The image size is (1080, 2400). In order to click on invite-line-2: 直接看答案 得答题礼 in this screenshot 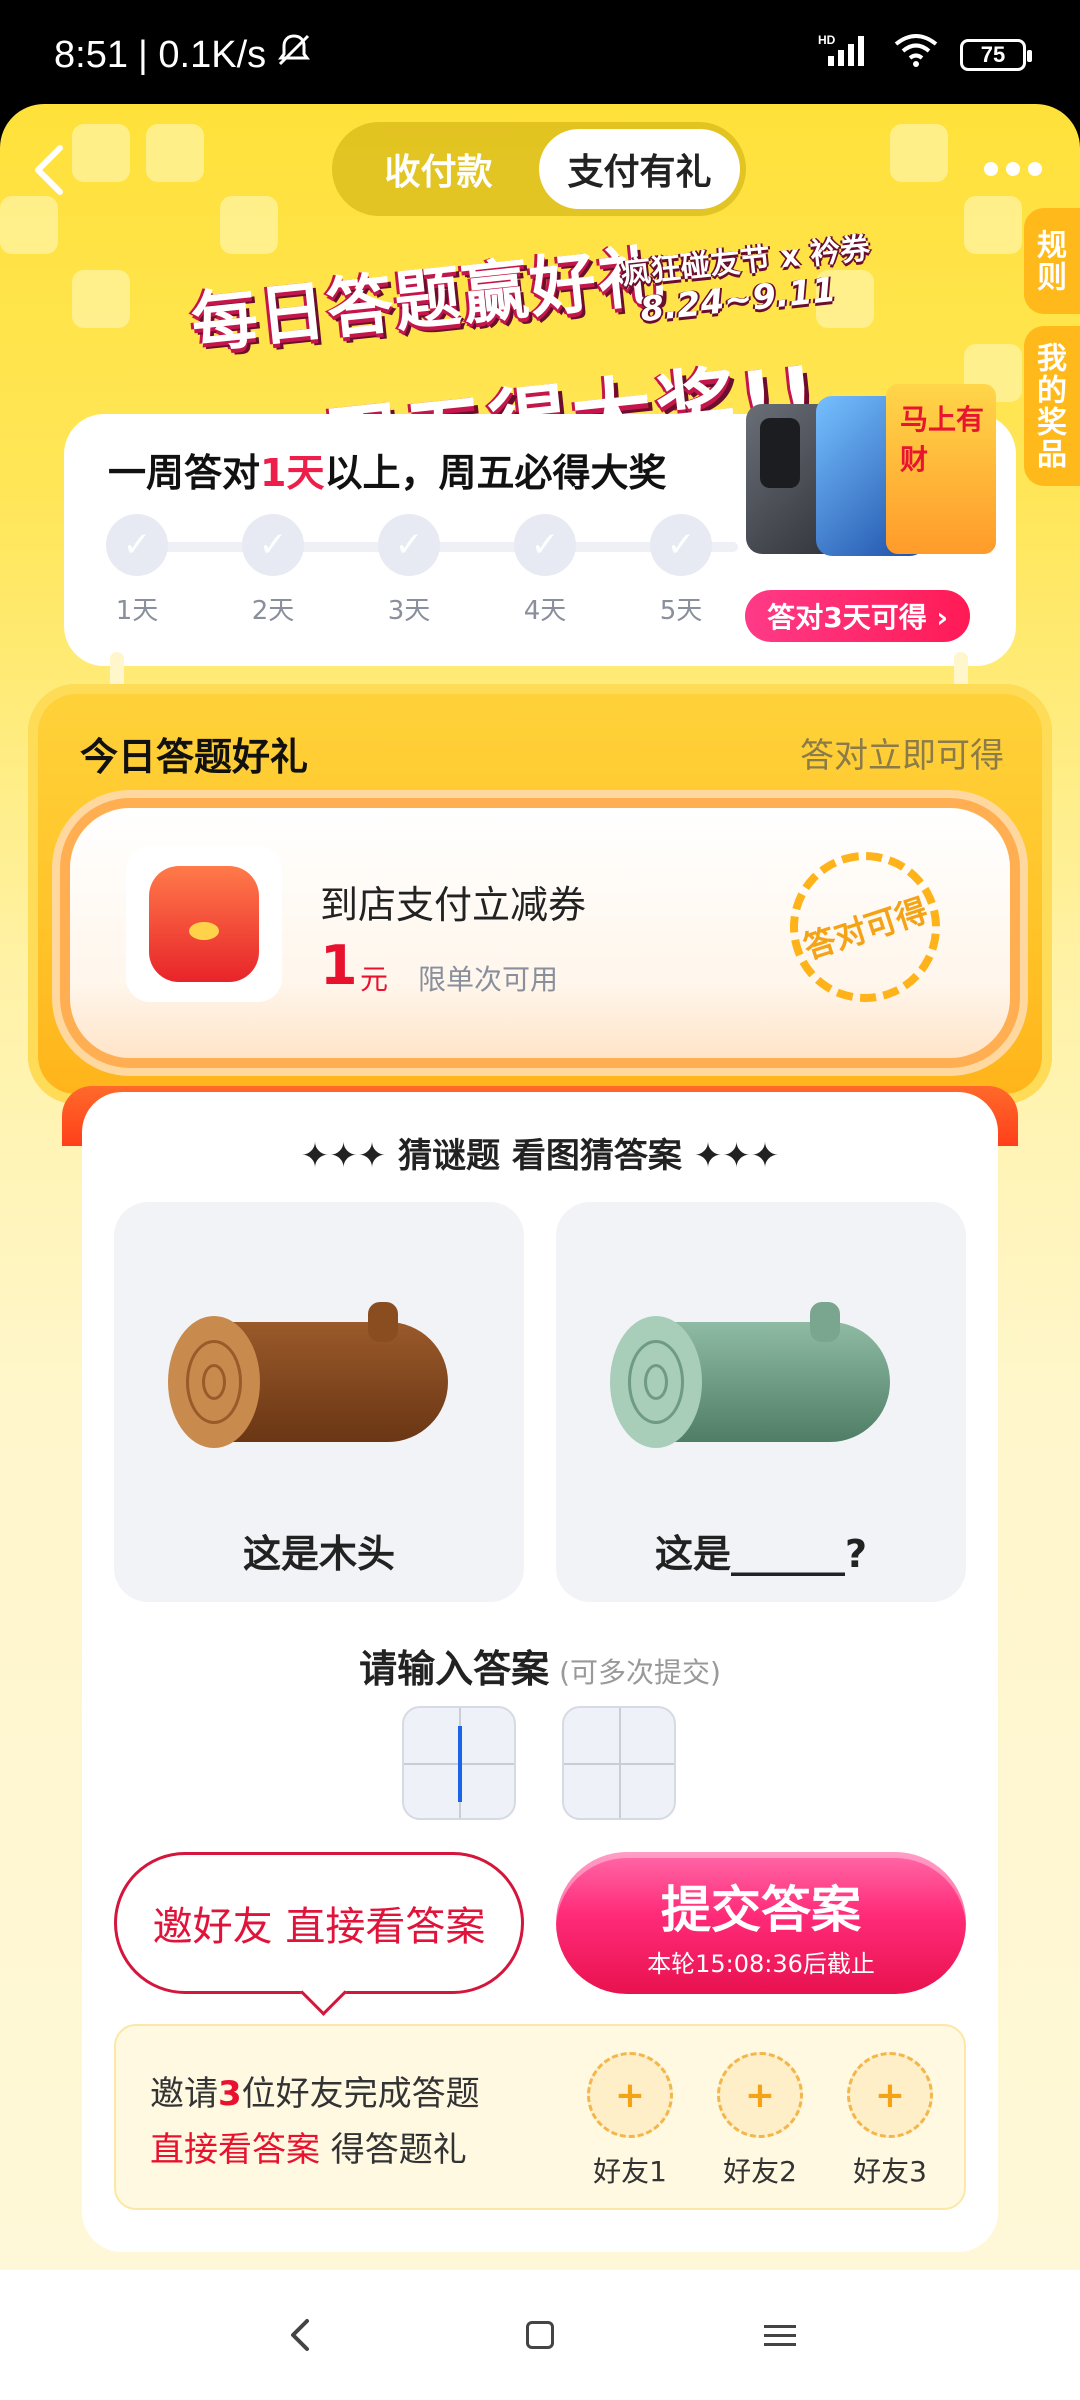, I will do `click(308, 2146)`.